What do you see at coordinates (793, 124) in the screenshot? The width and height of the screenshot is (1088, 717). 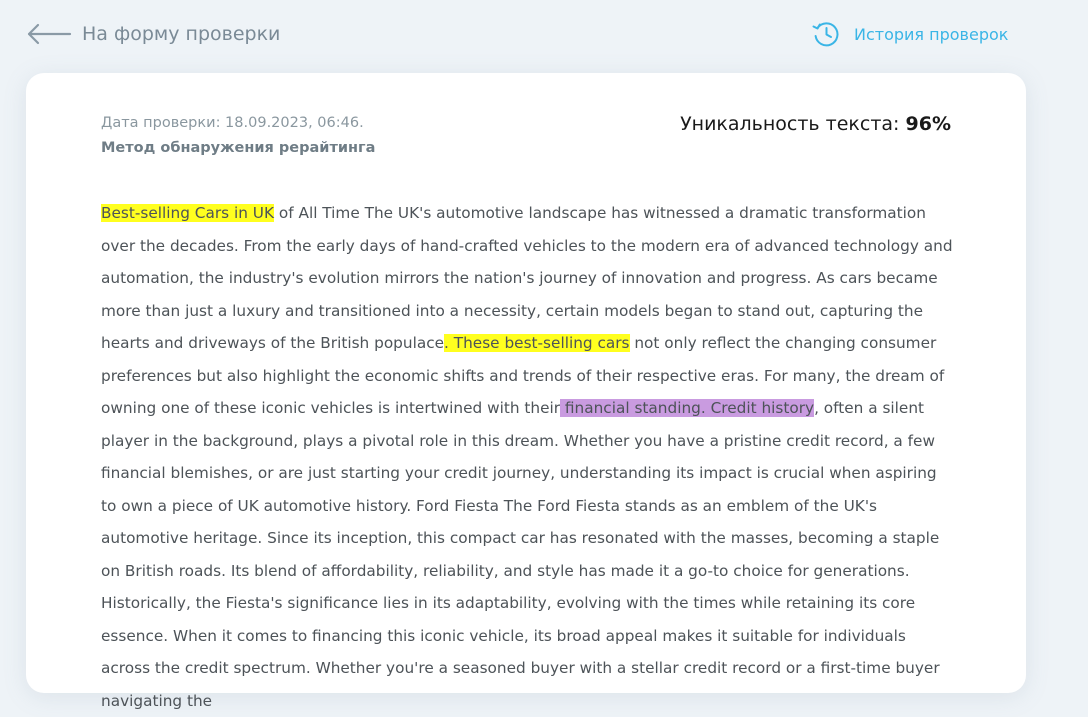 I see `uniqueness-label: Уникальность текста:` at bounding box center [793, 124].